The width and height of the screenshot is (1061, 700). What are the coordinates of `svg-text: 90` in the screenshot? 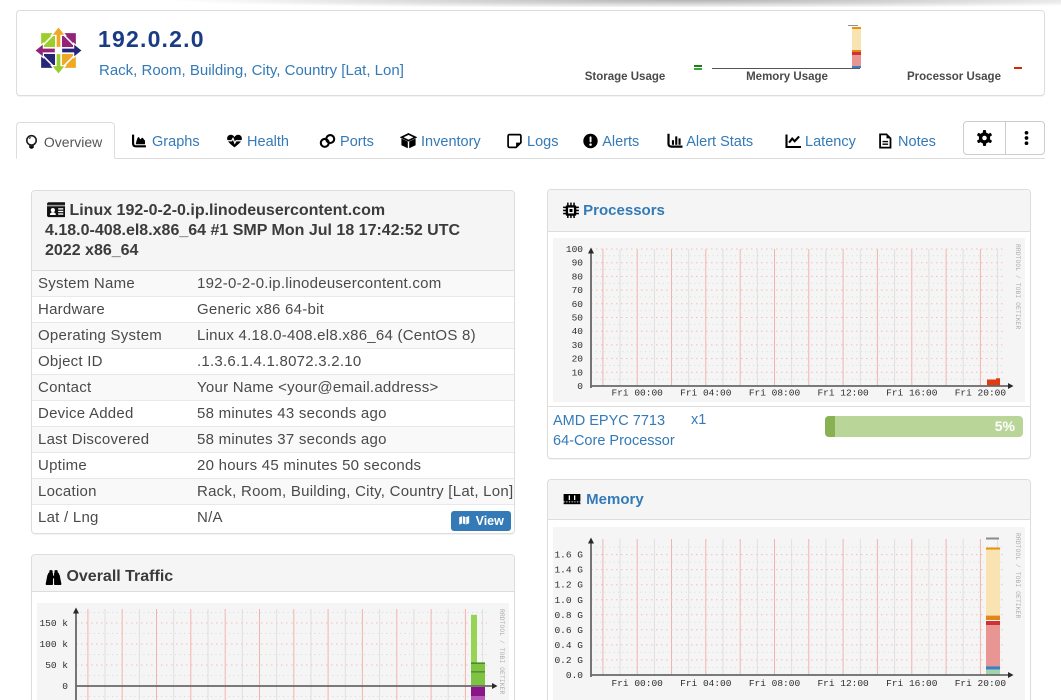 It's located at (578, 263).